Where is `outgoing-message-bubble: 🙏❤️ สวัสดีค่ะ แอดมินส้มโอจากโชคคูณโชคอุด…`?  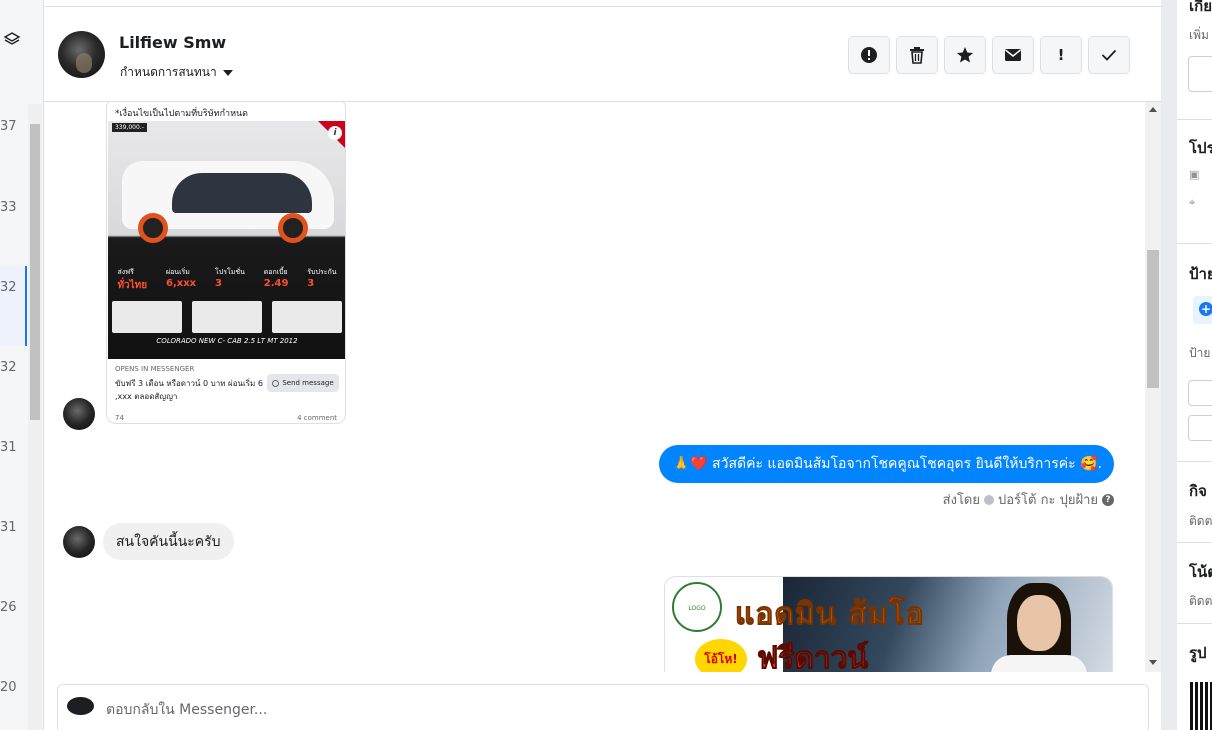 outgoing-message-bubble: 🙏❤️ สวัสดีค่ะ แอดมินส้มโอจากโชคคูณโชคอุด… is located at coordinates (886, 464).